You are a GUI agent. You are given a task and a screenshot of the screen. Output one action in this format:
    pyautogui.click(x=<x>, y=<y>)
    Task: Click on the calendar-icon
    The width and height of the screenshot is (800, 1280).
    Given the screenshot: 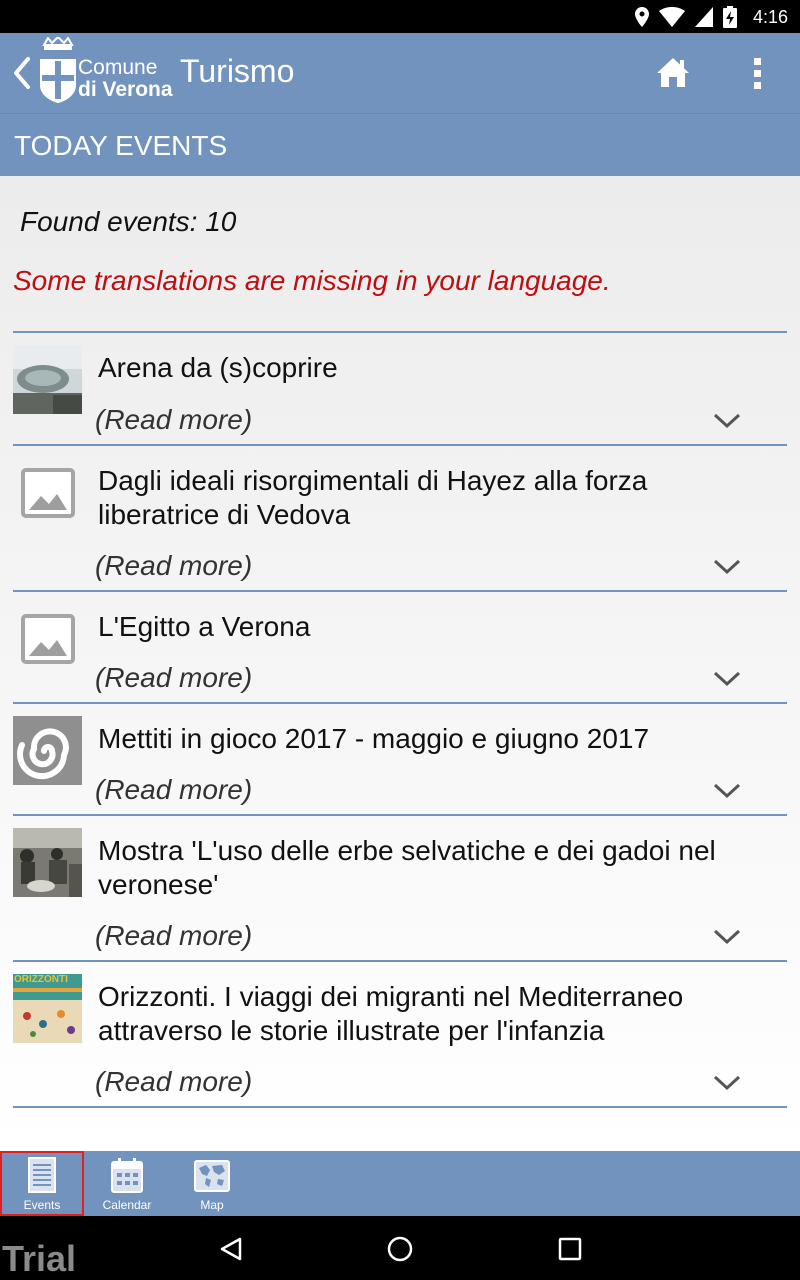 What is the action you would take?
    pyautogui.click(x=127, y=1175)
    